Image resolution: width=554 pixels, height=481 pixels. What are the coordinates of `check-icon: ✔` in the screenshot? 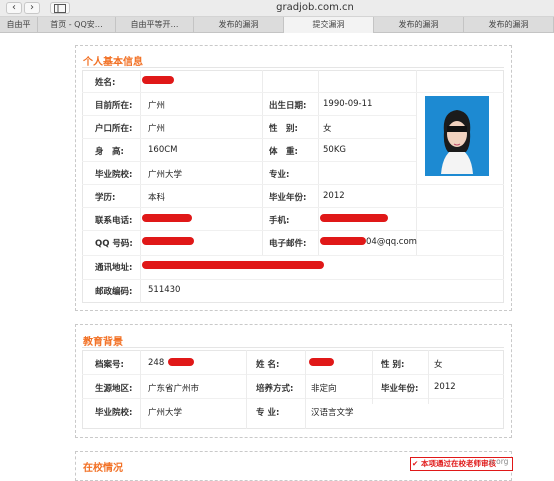 It's located at (415, 463).